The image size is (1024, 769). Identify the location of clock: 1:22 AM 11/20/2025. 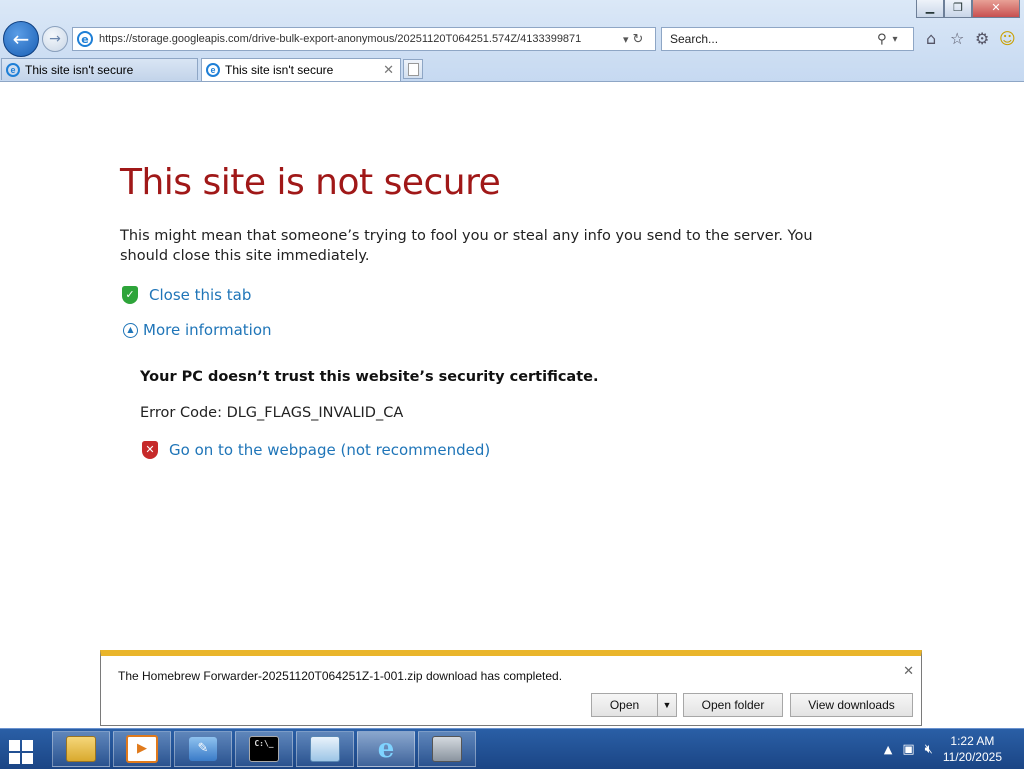
(972, 749).